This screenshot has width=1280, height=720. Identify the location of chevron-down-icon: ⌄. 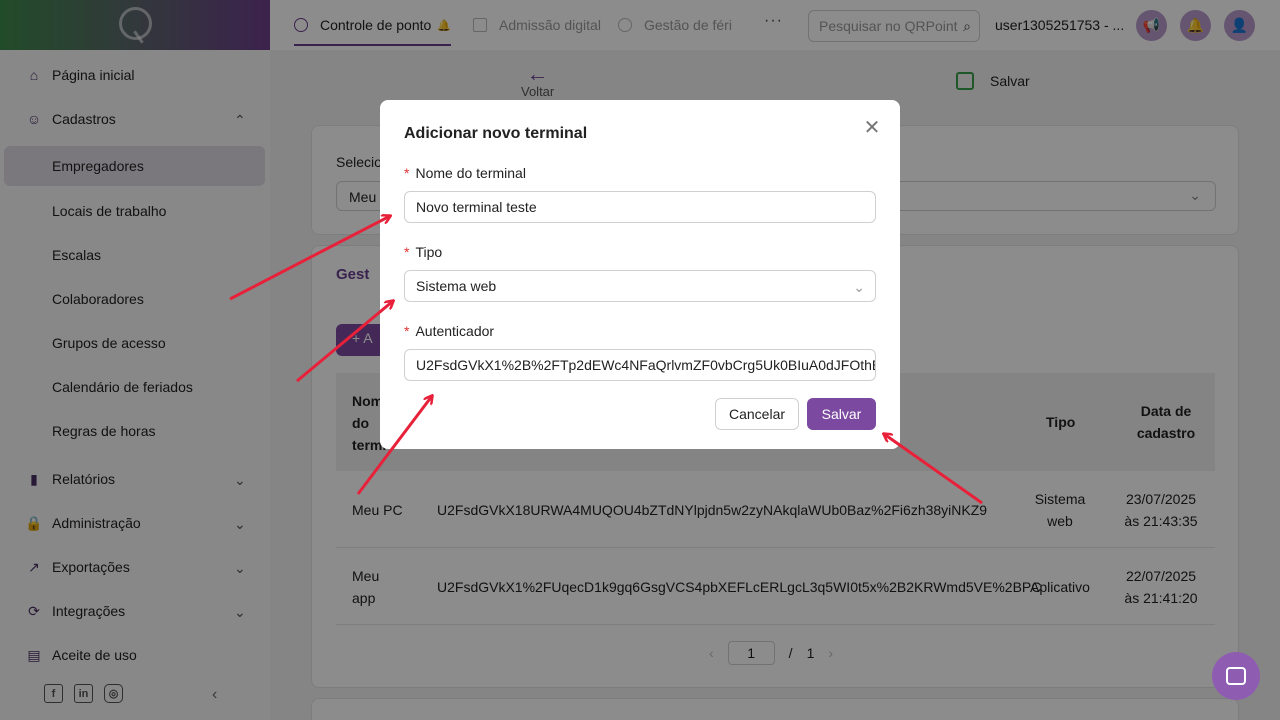
(859, 287).